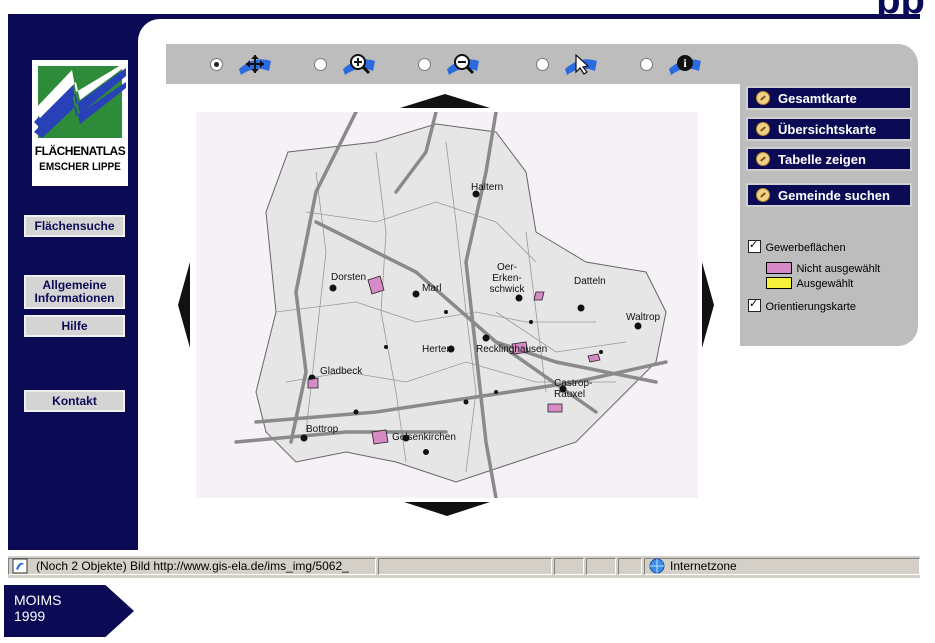  Describe the element at coordinates (463, 64) in the screenshot. I see `zoom-out-icon` at that location.